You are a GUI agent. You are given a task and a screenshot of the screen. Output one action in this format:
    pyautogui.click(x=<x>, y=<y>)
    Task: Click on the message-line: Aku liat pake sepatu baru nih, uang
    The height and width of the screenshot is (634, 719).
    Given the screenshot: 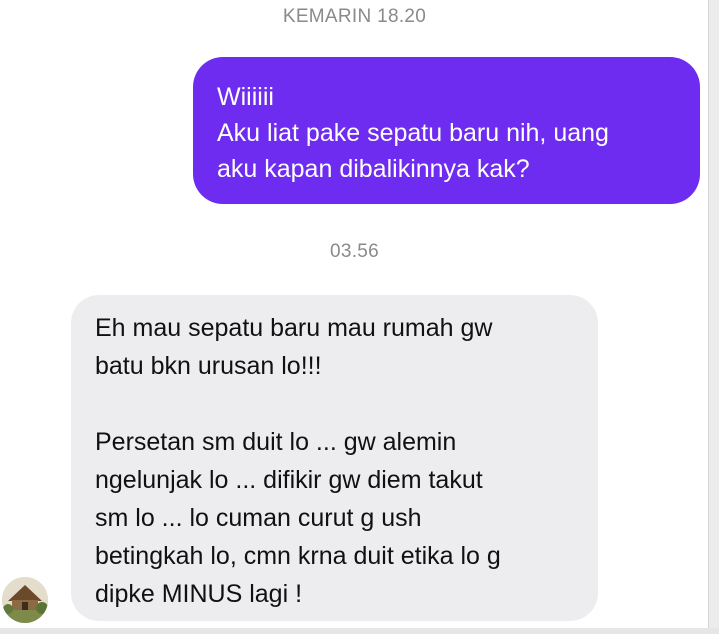 What is the action you would take?
    pyautogui.click(x=413, y=133)
    